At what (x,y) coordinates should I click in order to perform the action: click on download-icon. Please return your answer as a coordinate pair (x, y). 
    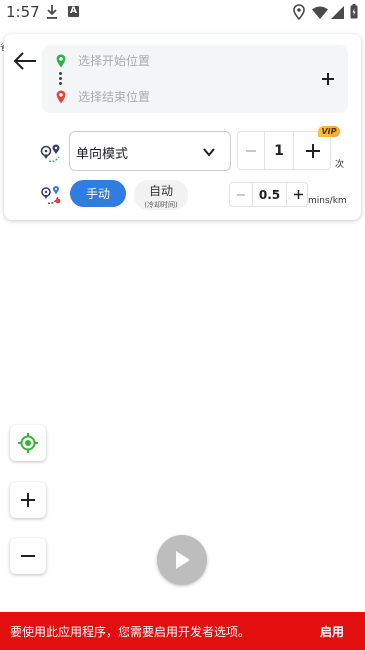
    Looking at the image, I should click on (52, 12).